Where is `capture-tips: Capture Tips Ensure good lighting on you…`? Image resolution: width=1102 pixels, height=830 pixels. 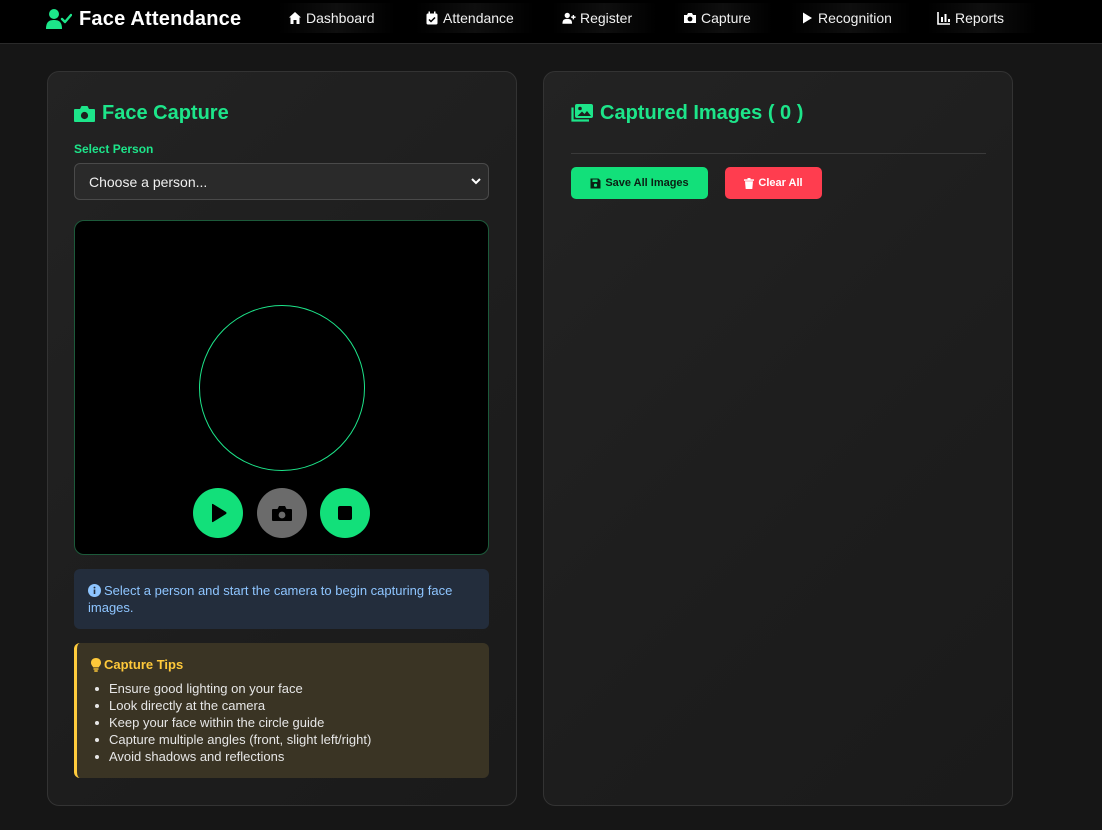 capture-tips: Capture Tips Ensure good lighting on you… is located at coordinates (281, 710).